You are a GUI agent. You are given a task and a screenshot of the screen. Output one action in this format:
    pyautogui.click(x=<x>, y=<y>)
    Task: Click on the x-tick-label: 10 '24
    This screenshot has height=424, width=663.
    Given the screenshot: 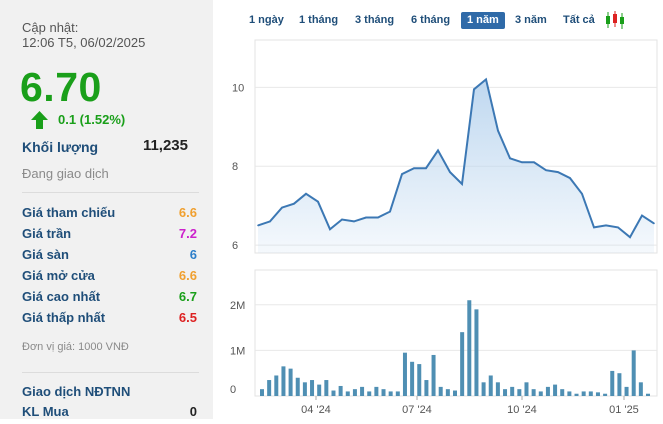 What is the action you would take?
    pyautogui.click(x=522, y=410)
    